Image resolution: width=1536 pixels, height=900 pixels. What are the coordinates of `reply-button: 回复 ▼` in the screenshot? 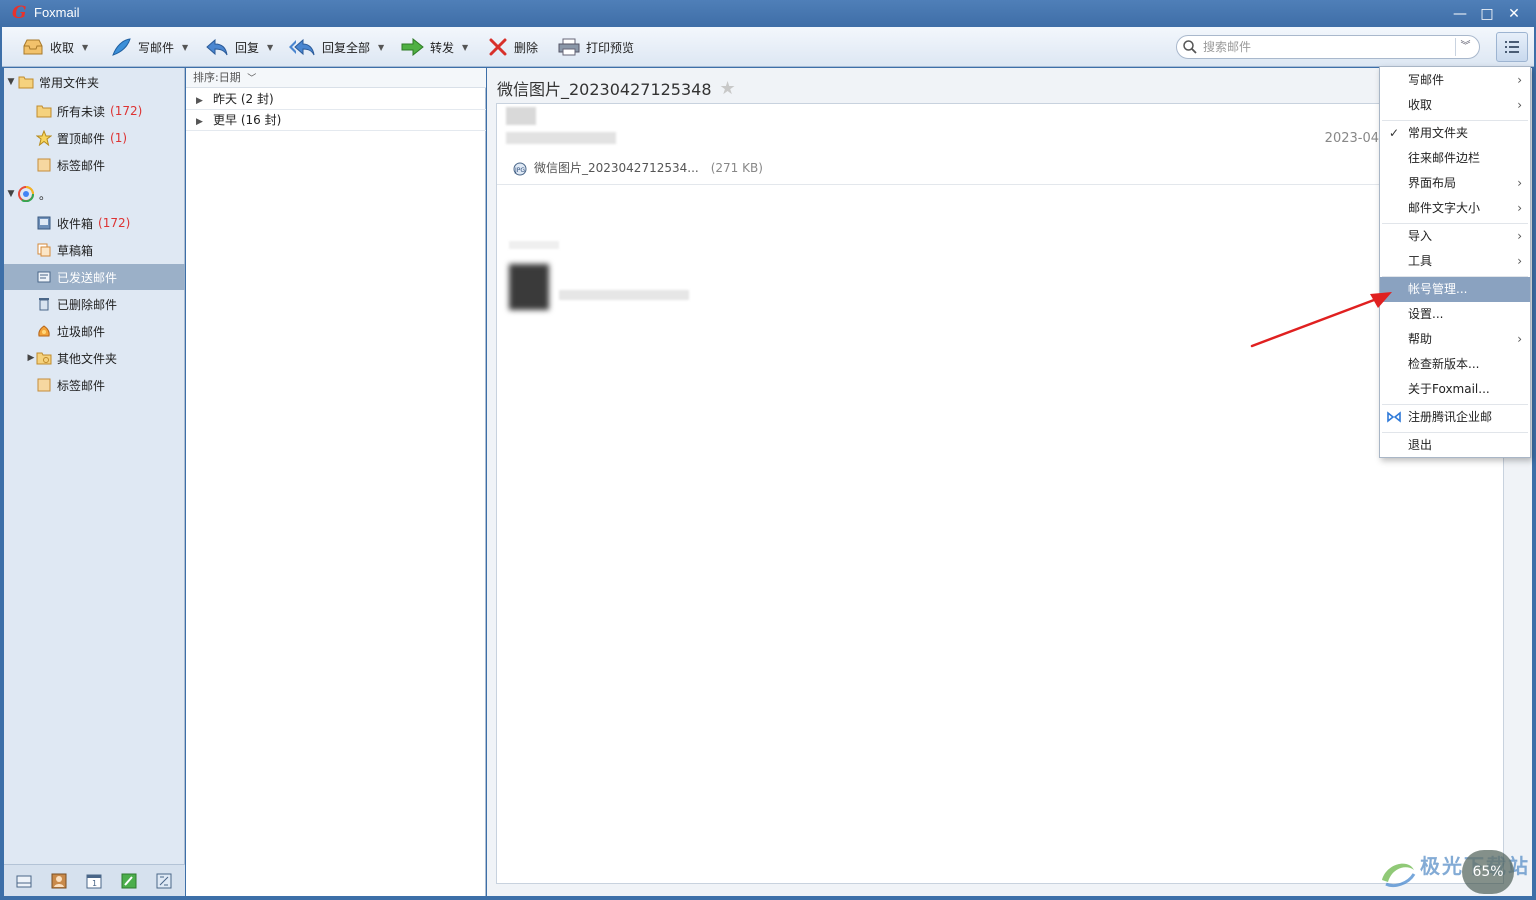 It's located at (239, 47).